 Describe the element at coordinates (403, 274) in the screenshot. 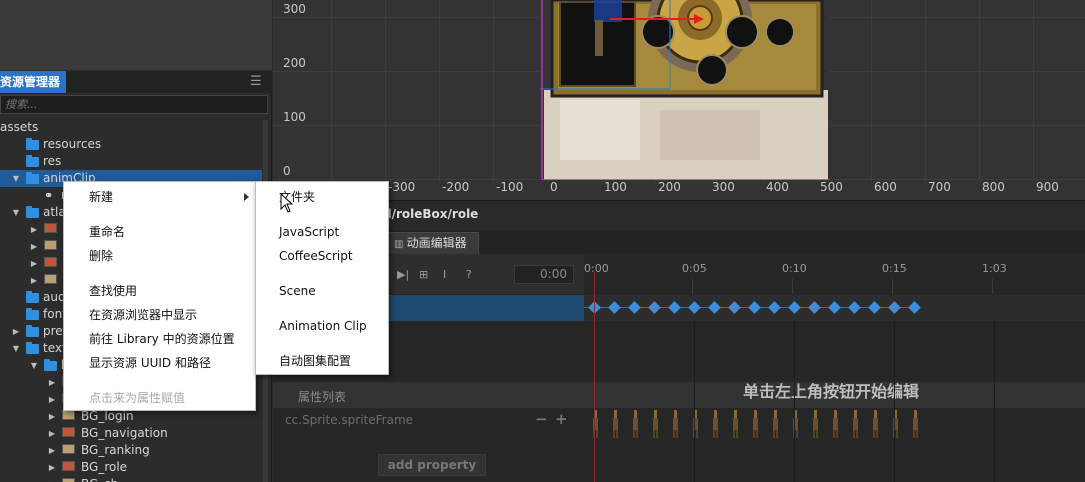

I see `jump-to-end-icon: ▶|` at that location.